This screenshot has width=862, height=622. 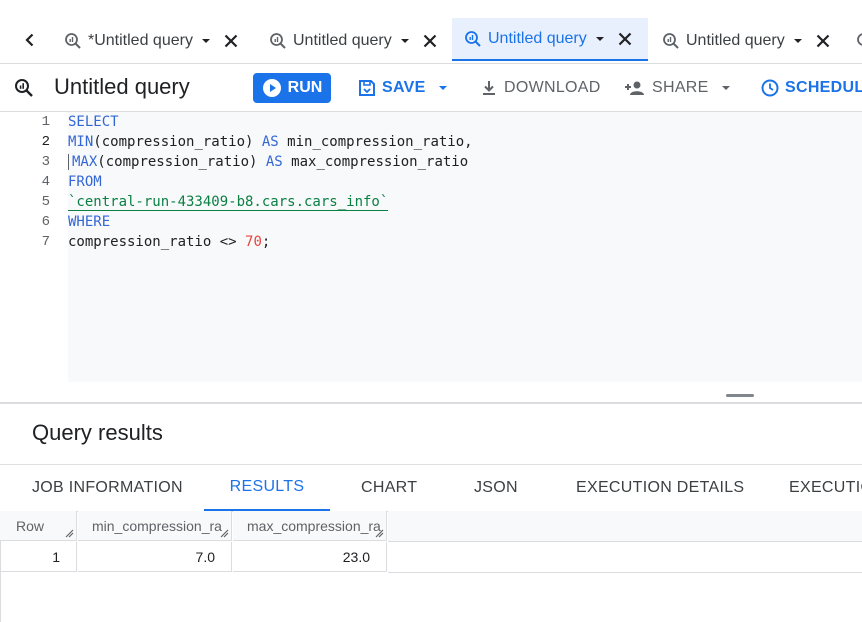 What do you see at coordinates (253, 242) in the screenshot?
I see `number-literal: 70` at bounding box center [253, 242].